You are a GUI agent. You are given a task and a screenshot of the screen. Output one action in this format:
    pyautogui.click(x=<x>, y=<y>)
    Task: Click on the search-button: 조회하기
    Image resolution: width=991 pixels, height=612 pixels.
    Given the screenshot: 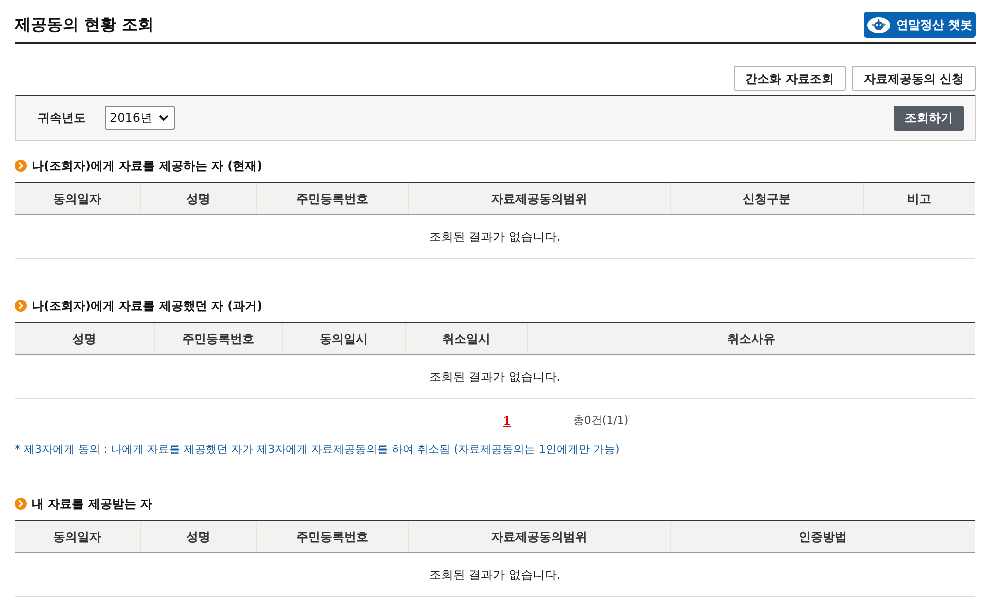 What is the action you would take?
    pyautogui.click(x=929, y=118)
    